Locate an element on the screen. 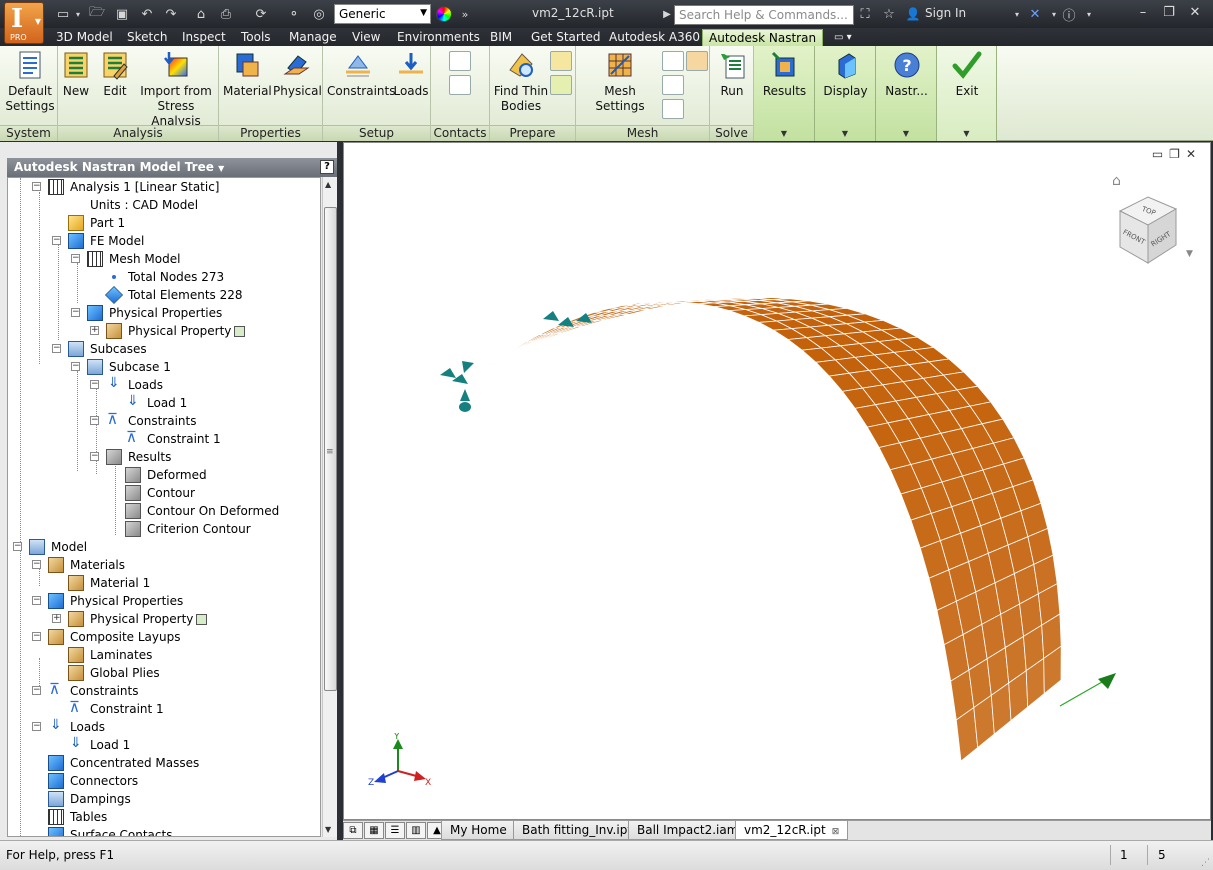 Image resolution: width=1213 pixels, height=870 pixels. materials-icon: ◎ is located at coordinates (319, 14).